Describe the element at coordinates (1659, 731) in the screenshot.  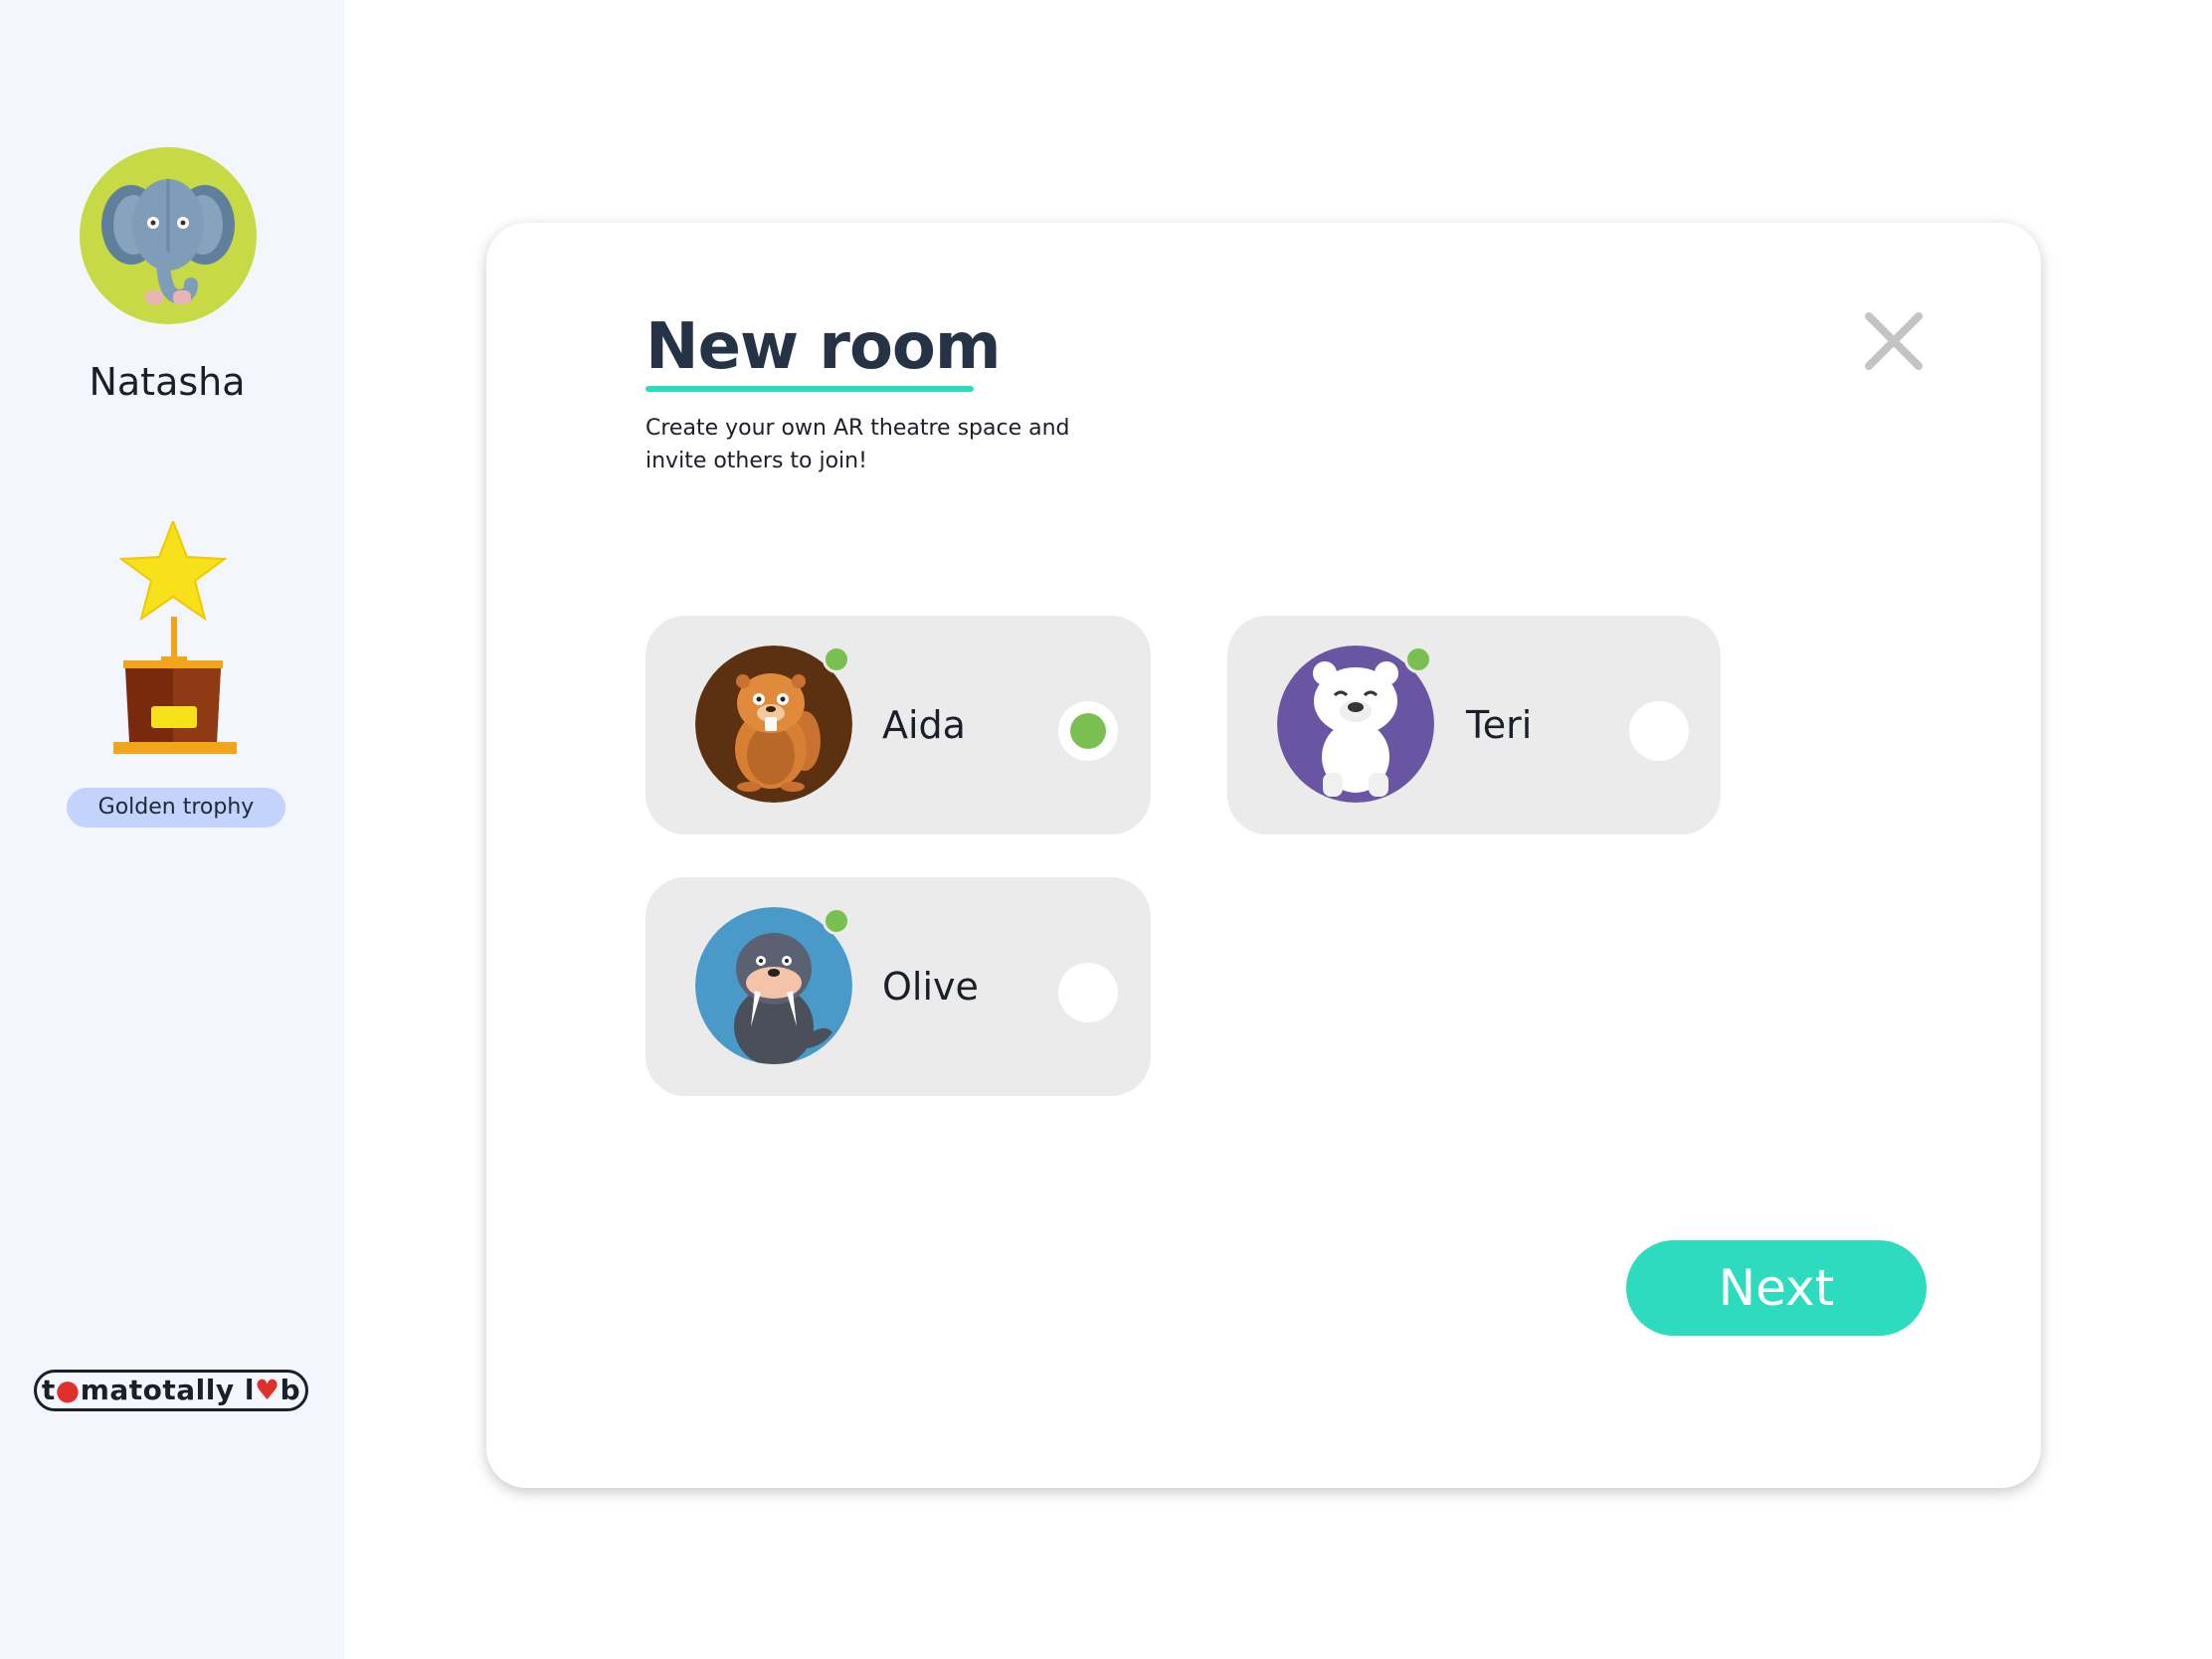
I see `select-radio-teri` at that location.